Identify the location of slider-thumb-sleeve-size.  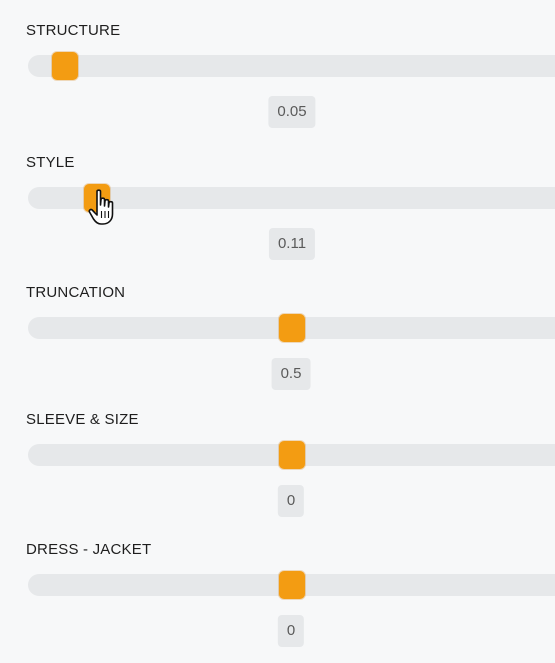
(291, 455).